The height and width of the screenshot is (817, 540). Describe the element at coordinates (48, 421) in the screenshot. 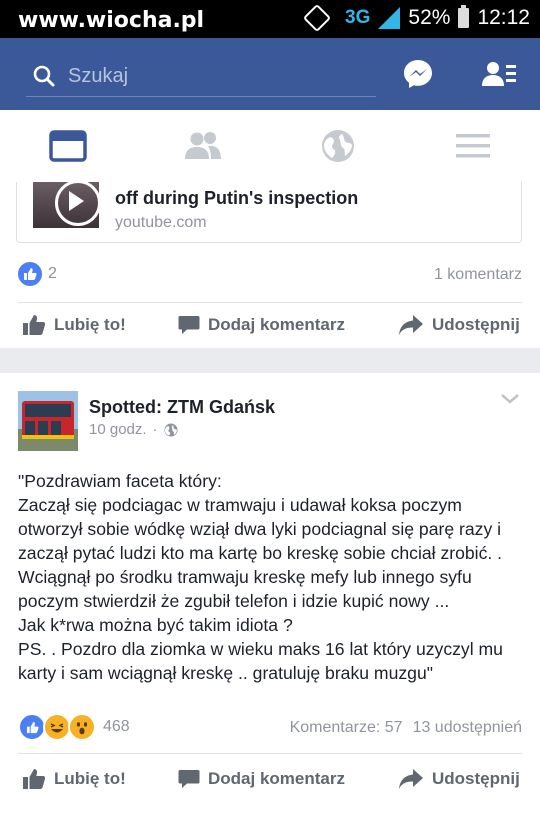

I see `page-avatar` at that location.